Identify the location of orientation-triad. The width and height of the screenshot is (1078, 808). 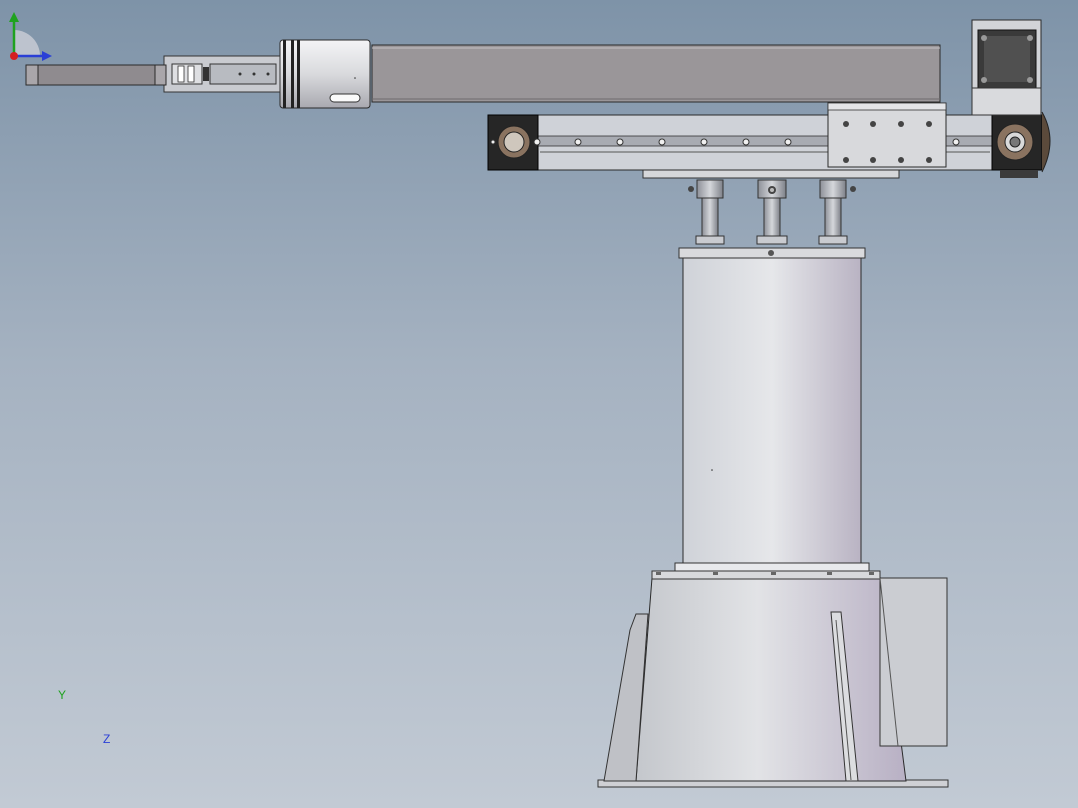
(30, 36).